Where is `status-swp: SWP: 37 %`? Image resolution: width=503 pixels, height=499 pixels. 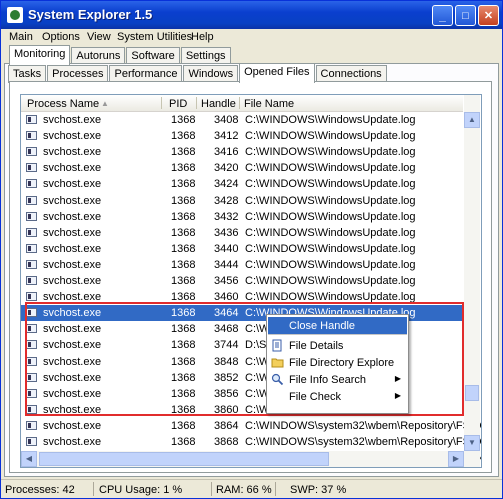 status-swp: SWP: 37 % is located at coordinates (318, 490).